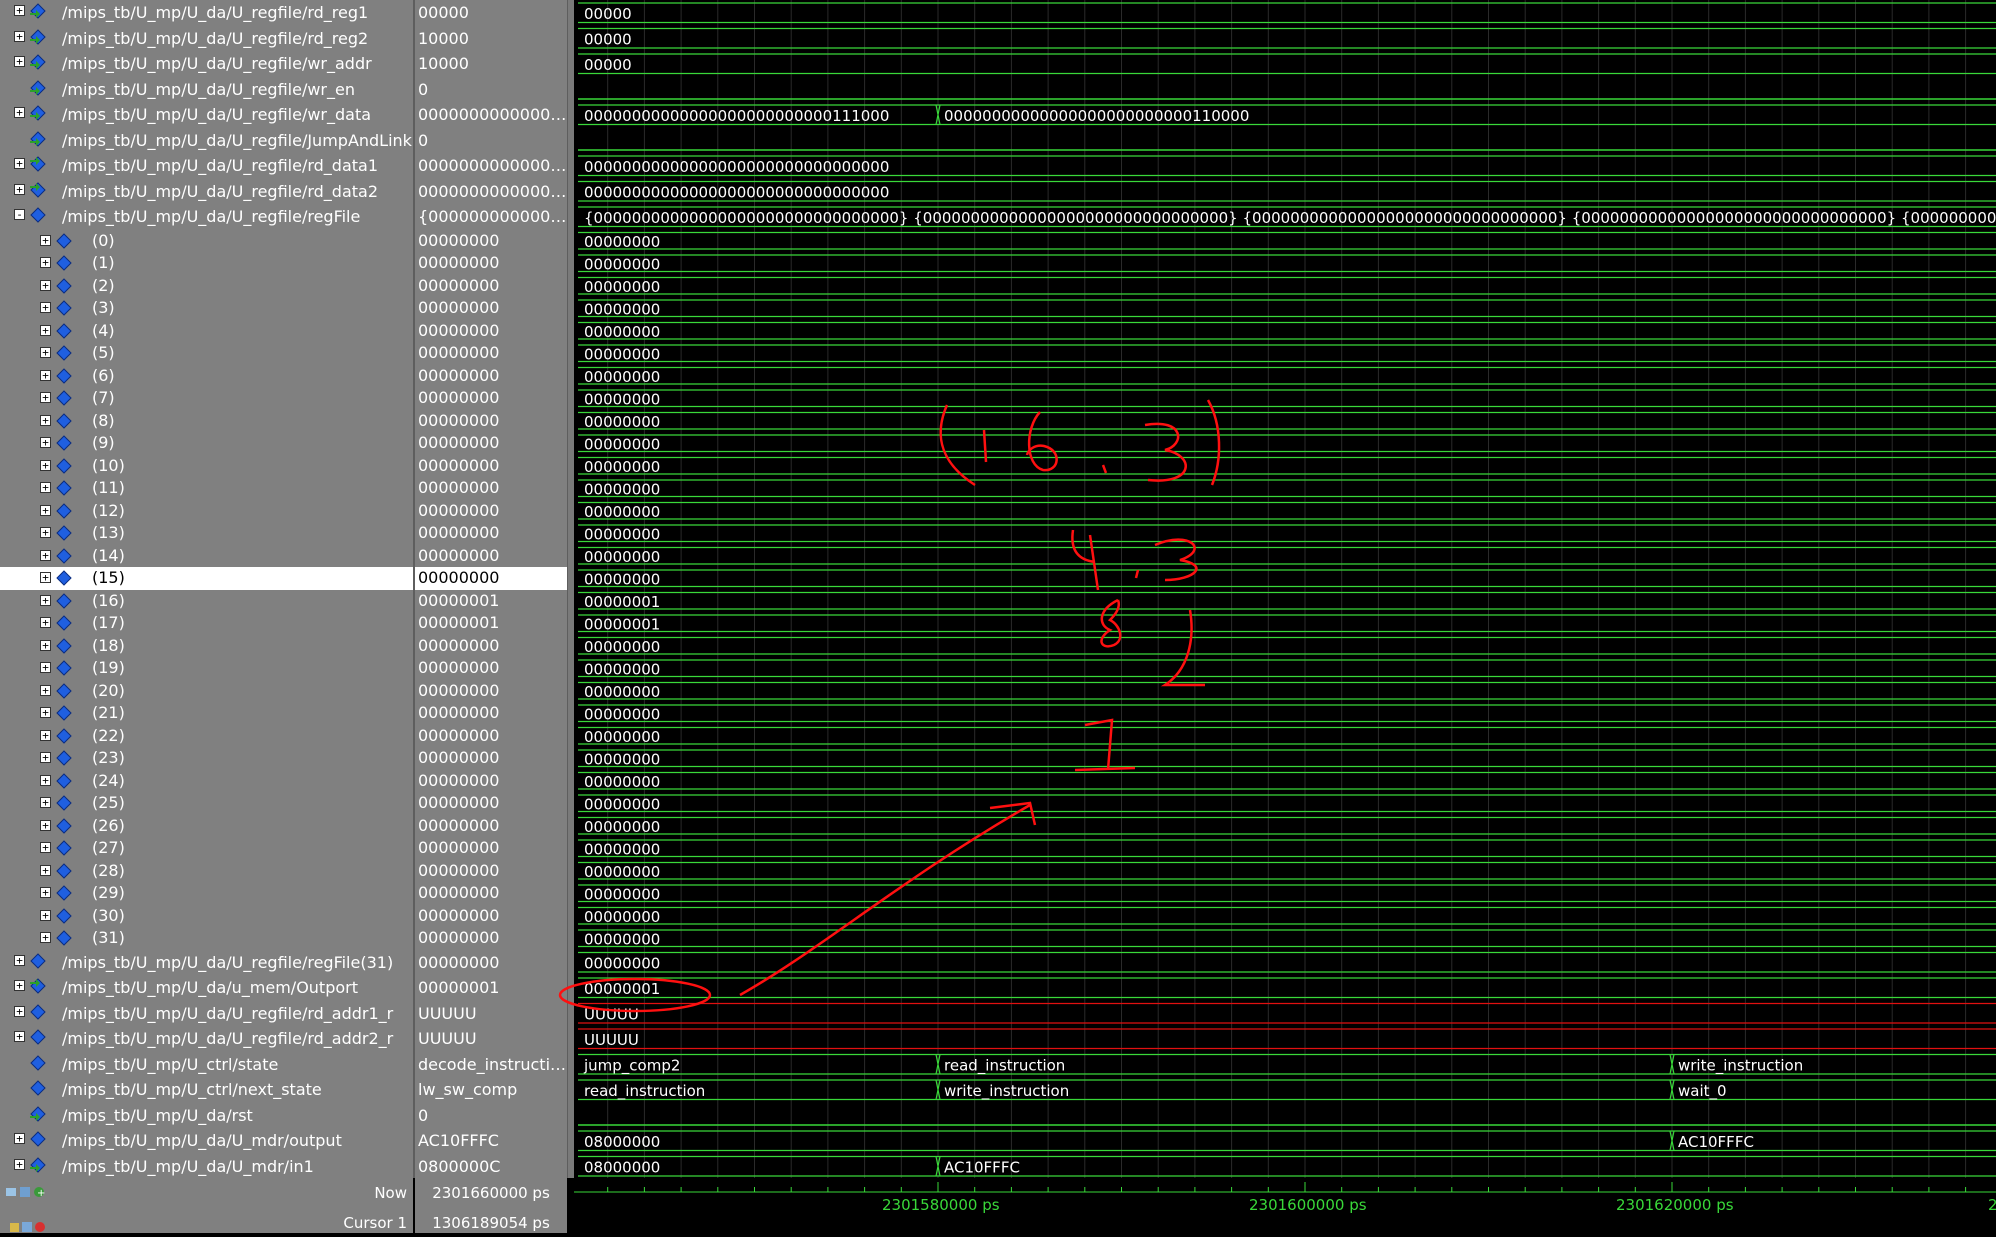 This screenshot has width=1996, height=1237. Describe the element at coordinates (206, 13) in the screenshot. I see `signal-row: + /mips_tb/U_mp/U_da/U_regfile/rd_reg1` at that location.